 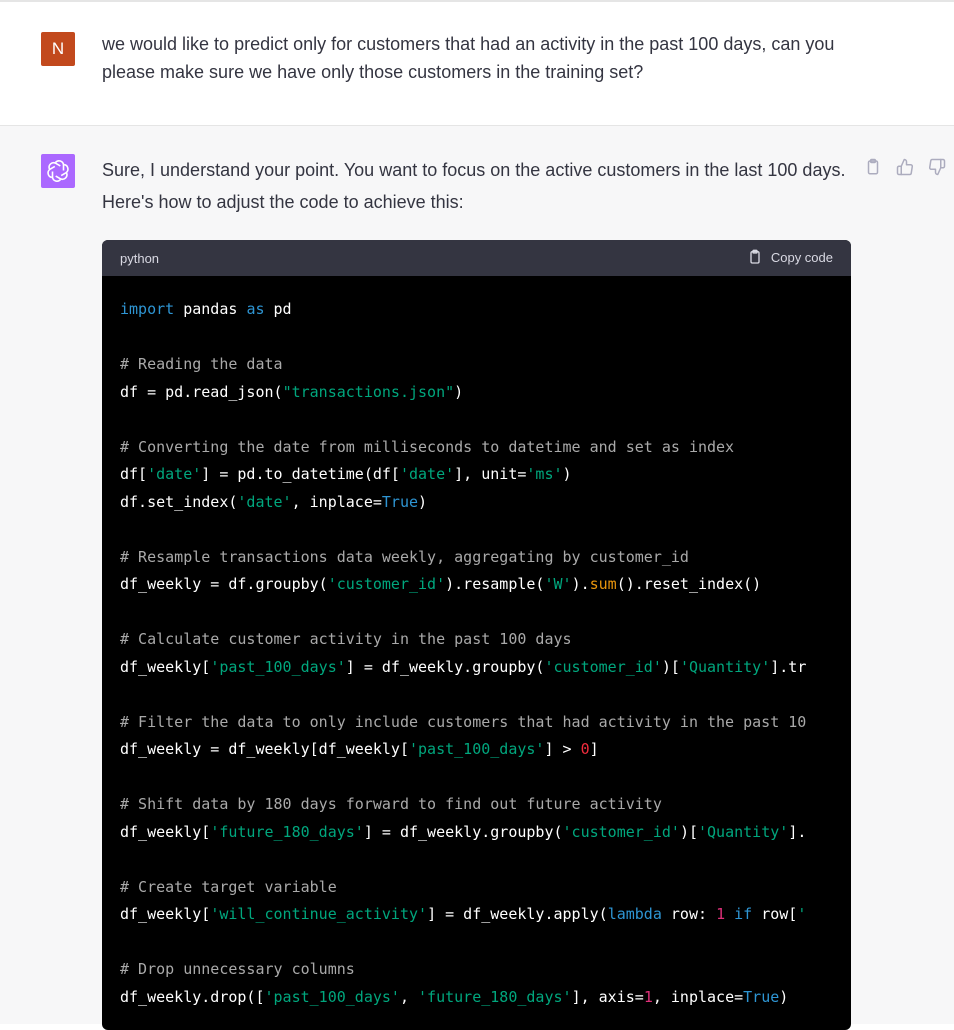 I want to click on code-token: ], so click(x=594, y=749).